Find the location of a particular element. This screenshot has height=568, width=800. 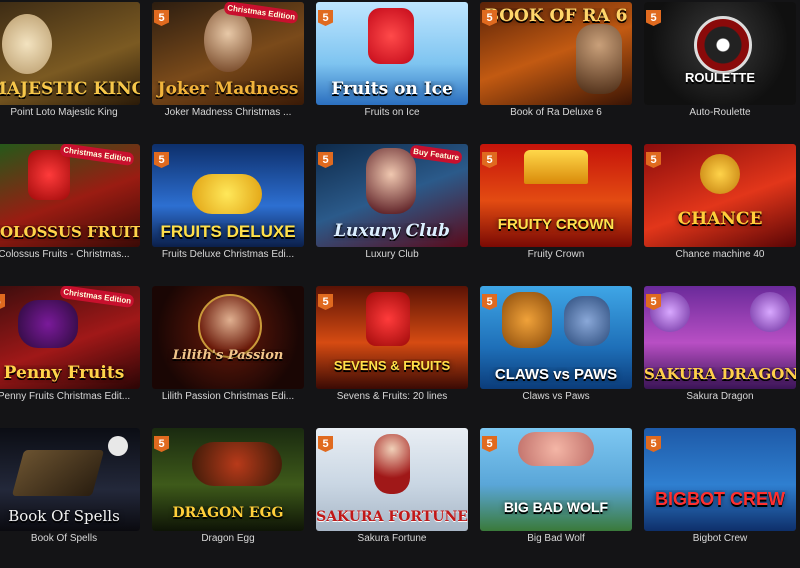

game-logo: DRAGON EGG is located at coordinates (228, 513).